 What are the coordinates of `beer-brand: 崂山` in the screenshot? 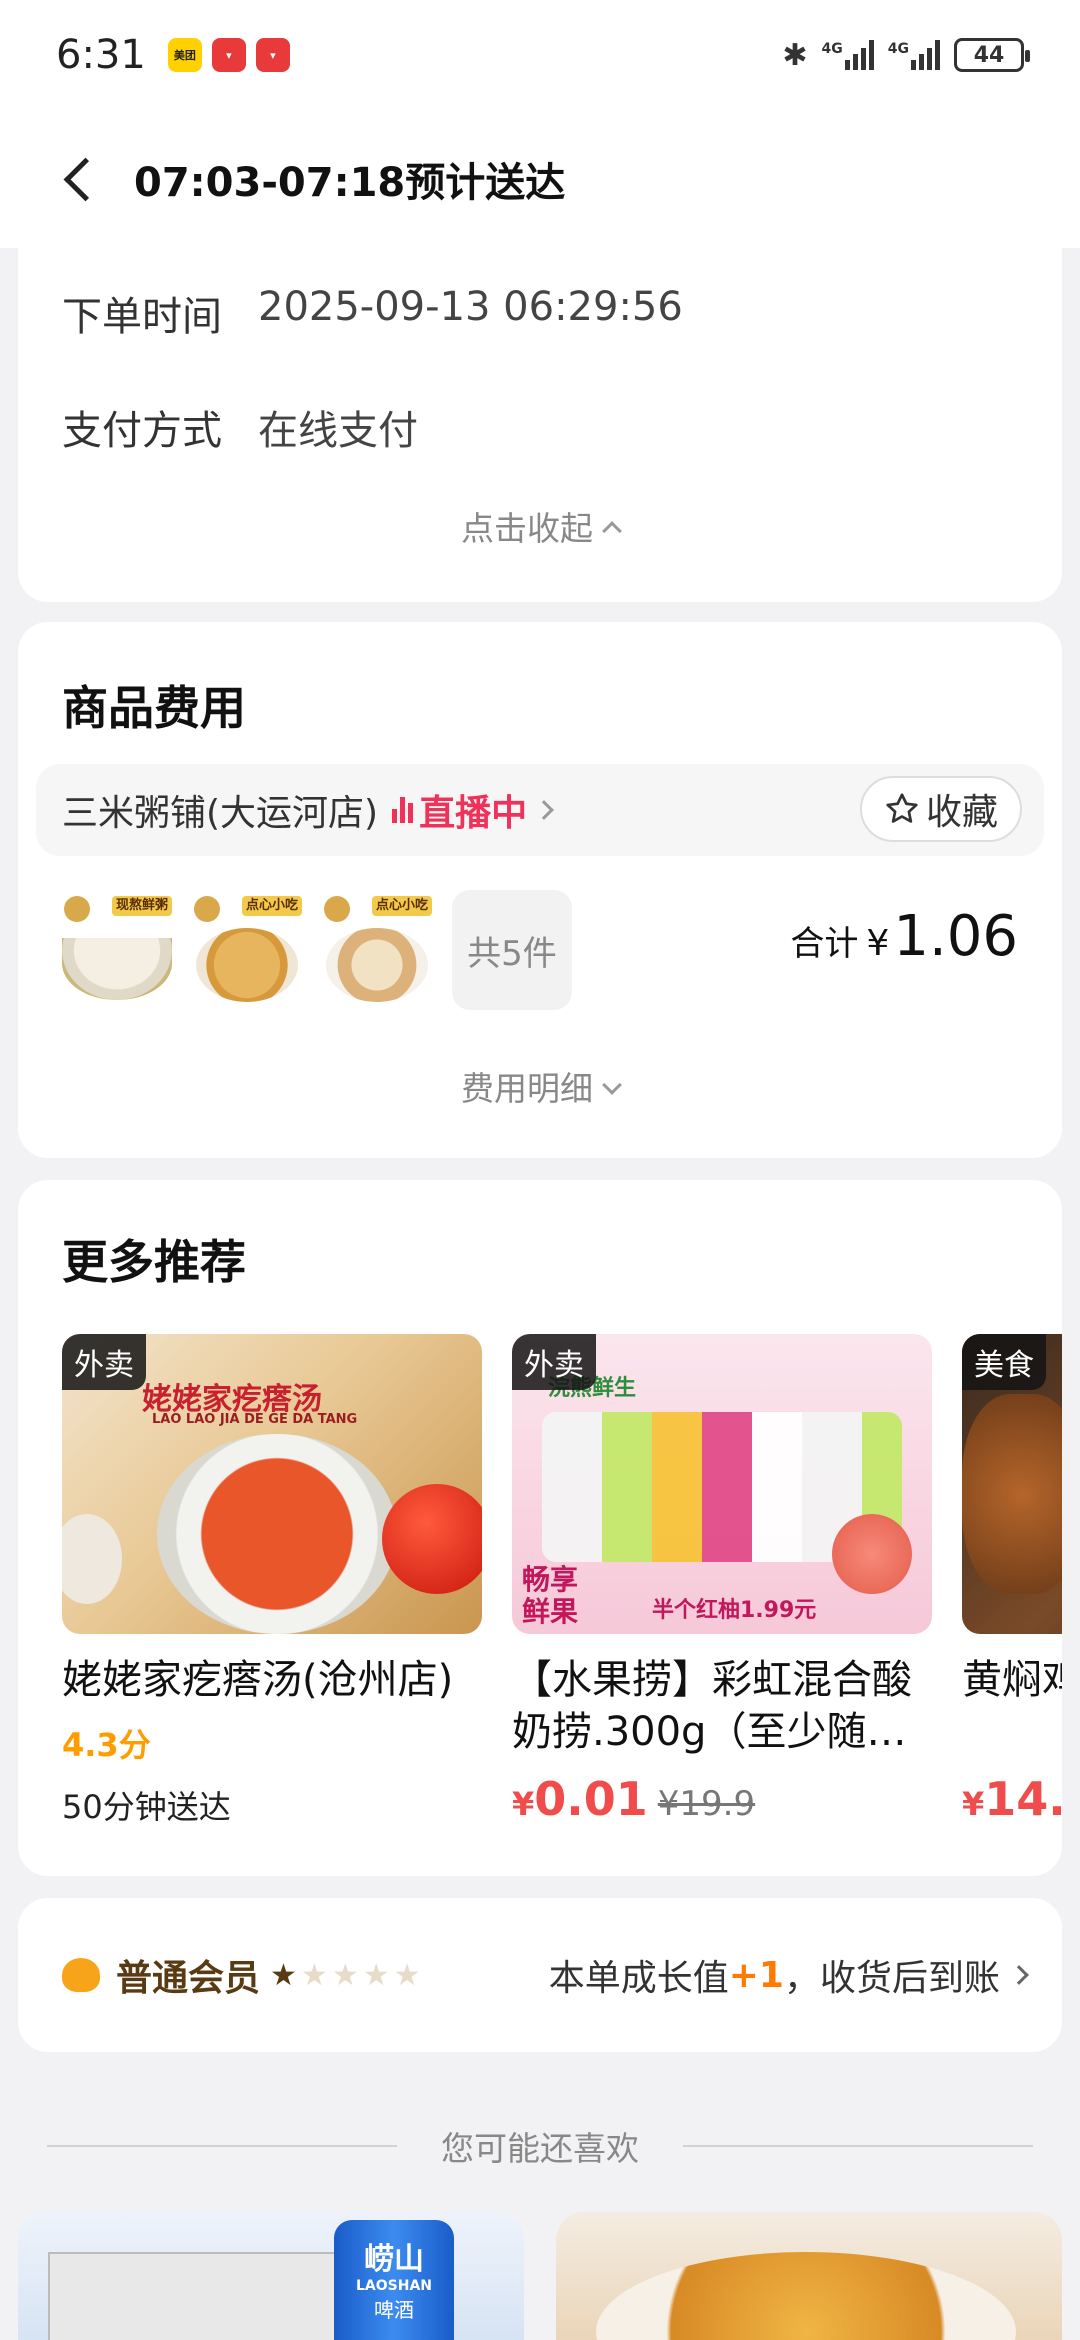 It's located at (394, 2259).